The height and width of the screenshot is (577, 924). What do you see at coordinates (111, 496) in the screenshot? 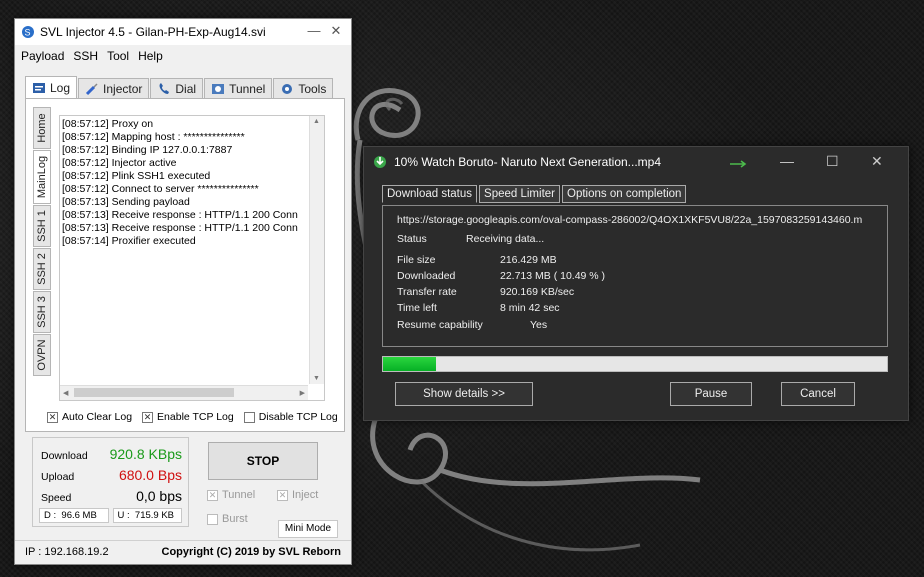
I see `speed-row: Speed 0,0 bps` at bounding box center [111, 496].